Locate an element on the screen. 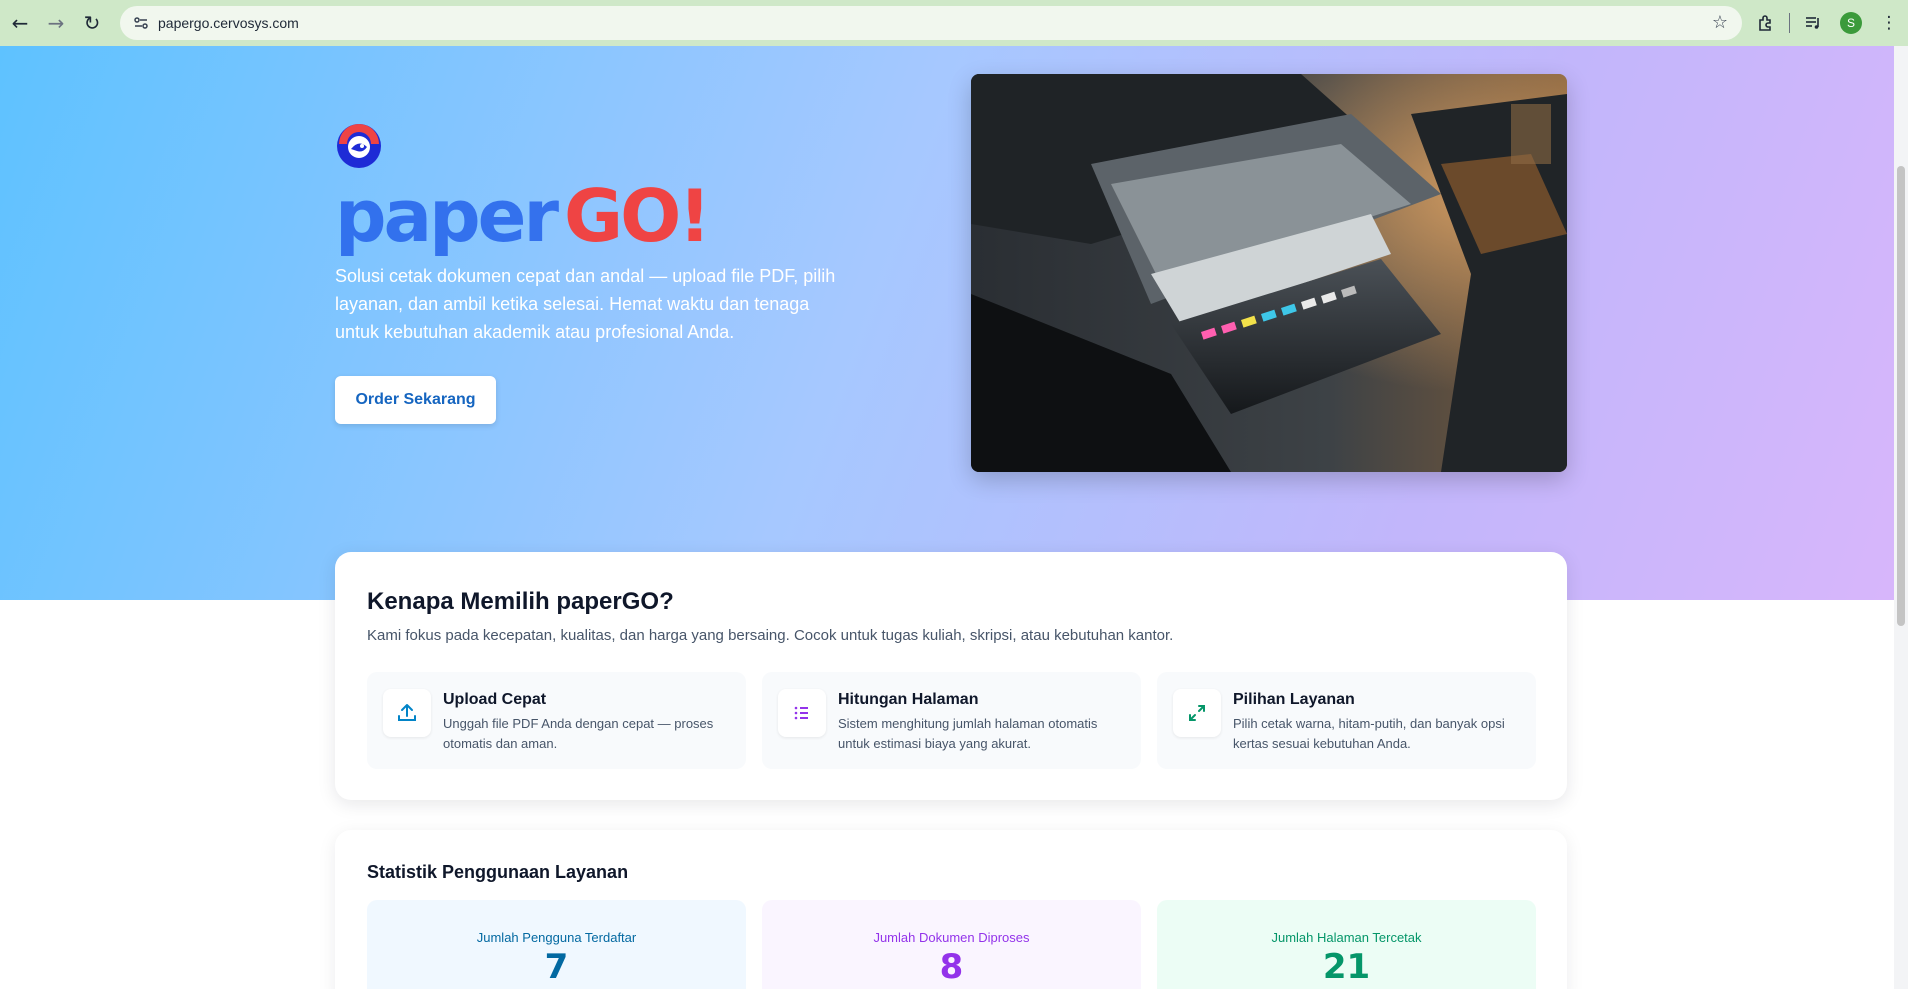 This screenshot has height=989, width=1908. media-queue-icon is located at coordinates (1813, 23).